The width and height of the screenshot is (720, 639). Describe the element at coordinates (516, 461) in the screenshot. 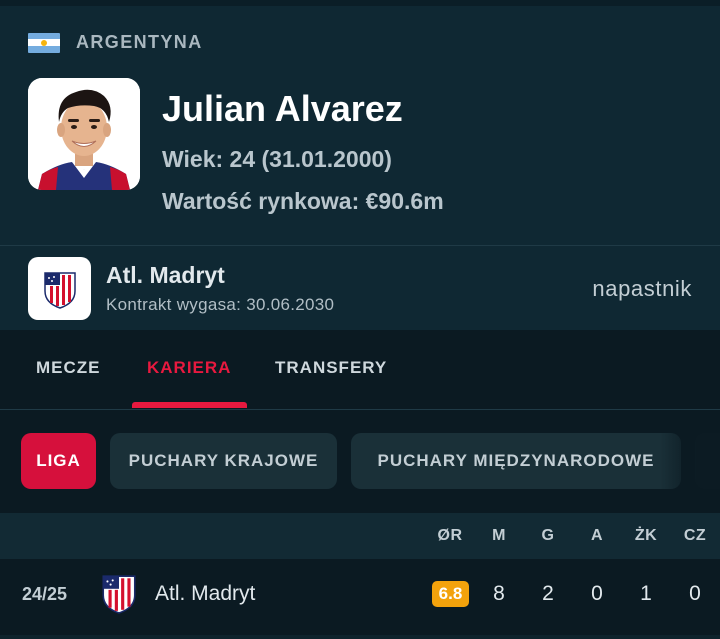

I see `chip-international-cups: PUCHARY MIĘDZYNARODOWE` at that location.